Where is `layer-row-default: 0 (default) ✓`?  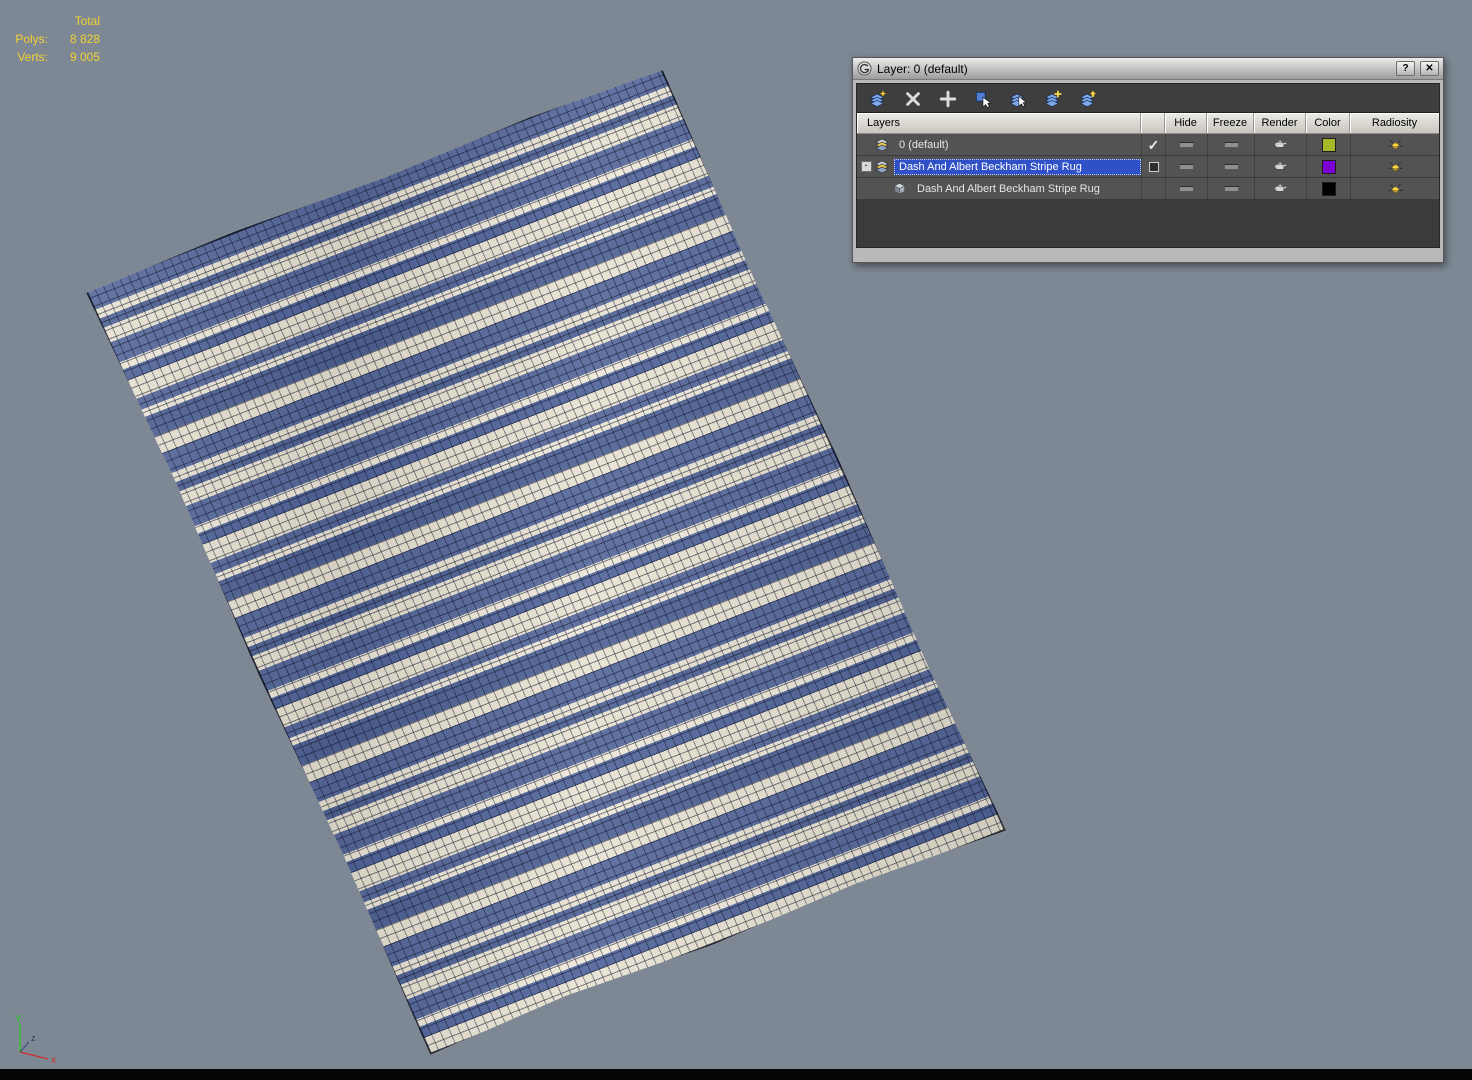 layer-row-default: 0 (default) ✓ is located at coordinates (1148, 145).